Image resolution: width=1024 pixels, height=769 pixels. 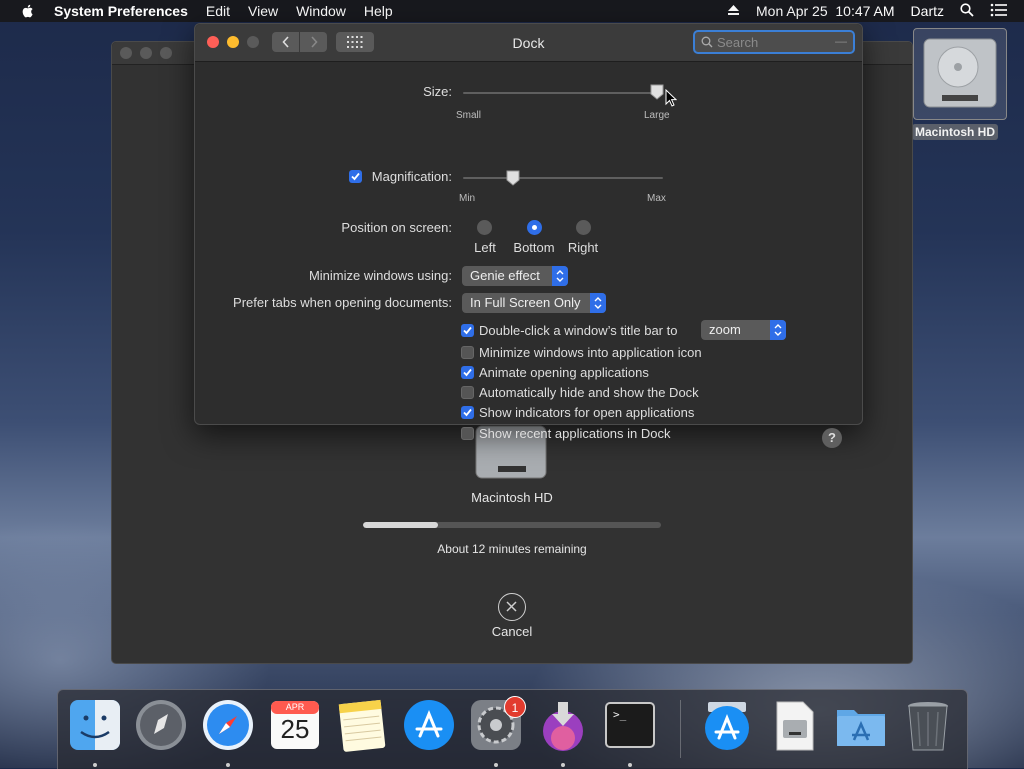 What do you see at coordinates (967, 11) in the screenshot?
I see `spotlight-icon` at bounding box center [967, 11].